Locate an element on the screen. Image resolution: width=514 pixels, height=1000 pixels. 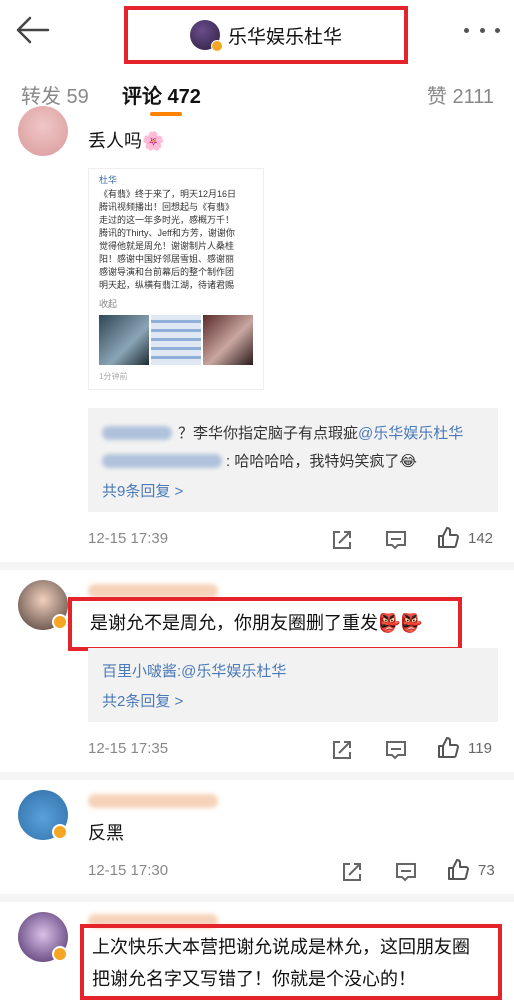
arrow-left-icon is located at coordinates (32, 30).